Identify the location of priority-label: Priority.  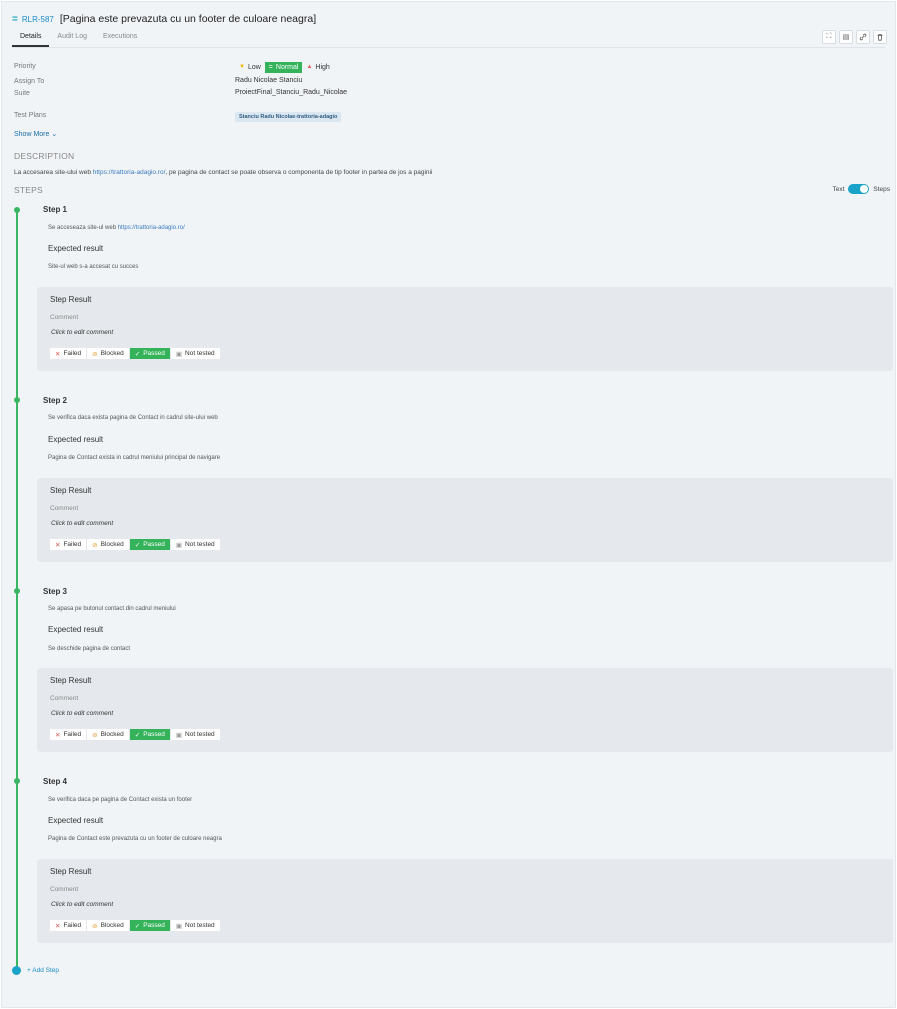
(25, 66).